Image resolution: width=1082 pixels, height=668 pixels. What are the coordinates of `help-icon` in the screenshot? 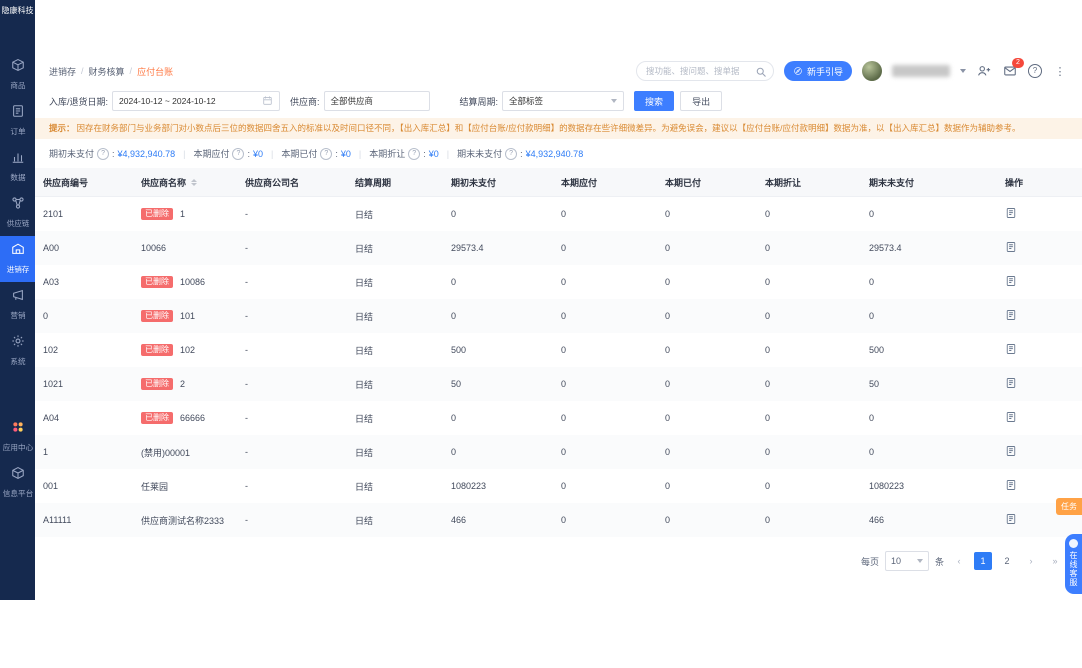 It's located at (1035, 71).